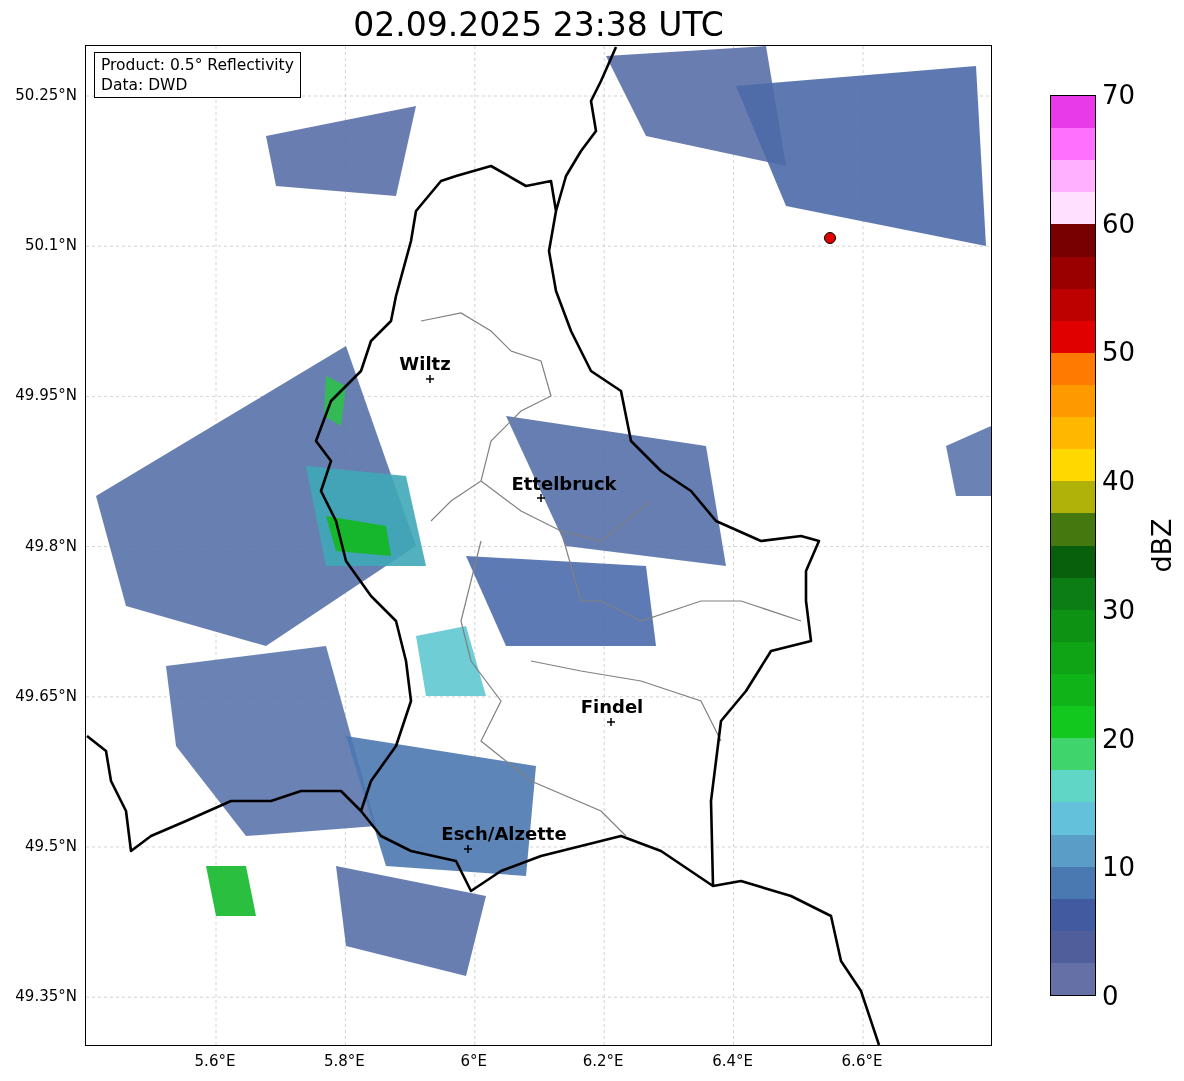 This screenshot has height=1081, width=1184. What do you see at coordinates (50, 245) in the screenshot?
I see `latitude-label: 50.1°N` at bounding box center [50, 245].